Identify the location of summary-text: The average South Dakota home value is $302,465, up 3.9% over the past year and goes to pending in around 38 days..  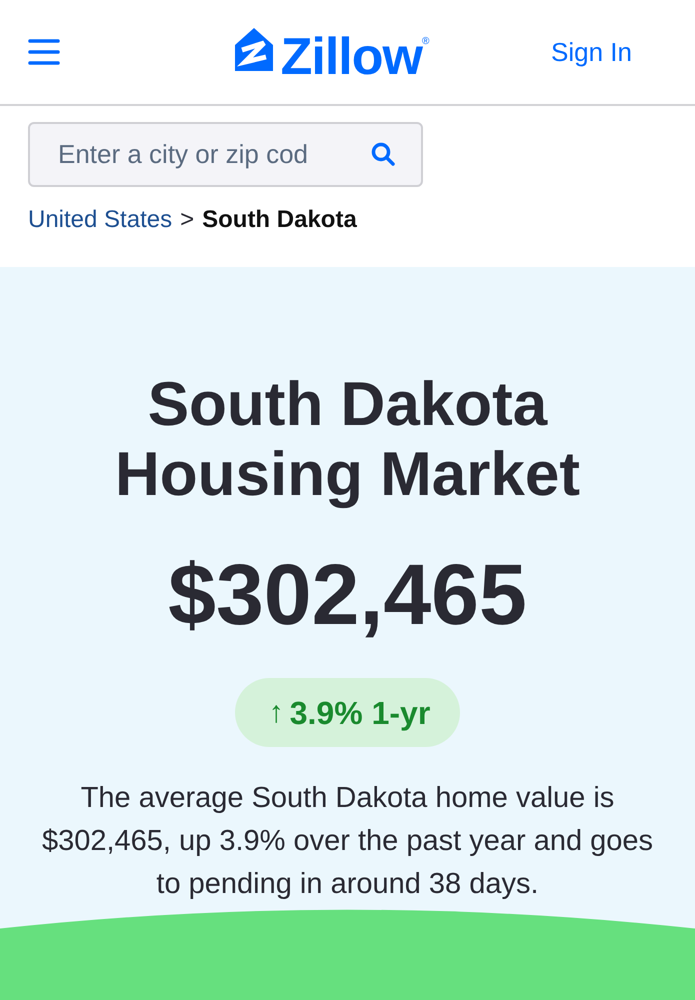
(347, 841).